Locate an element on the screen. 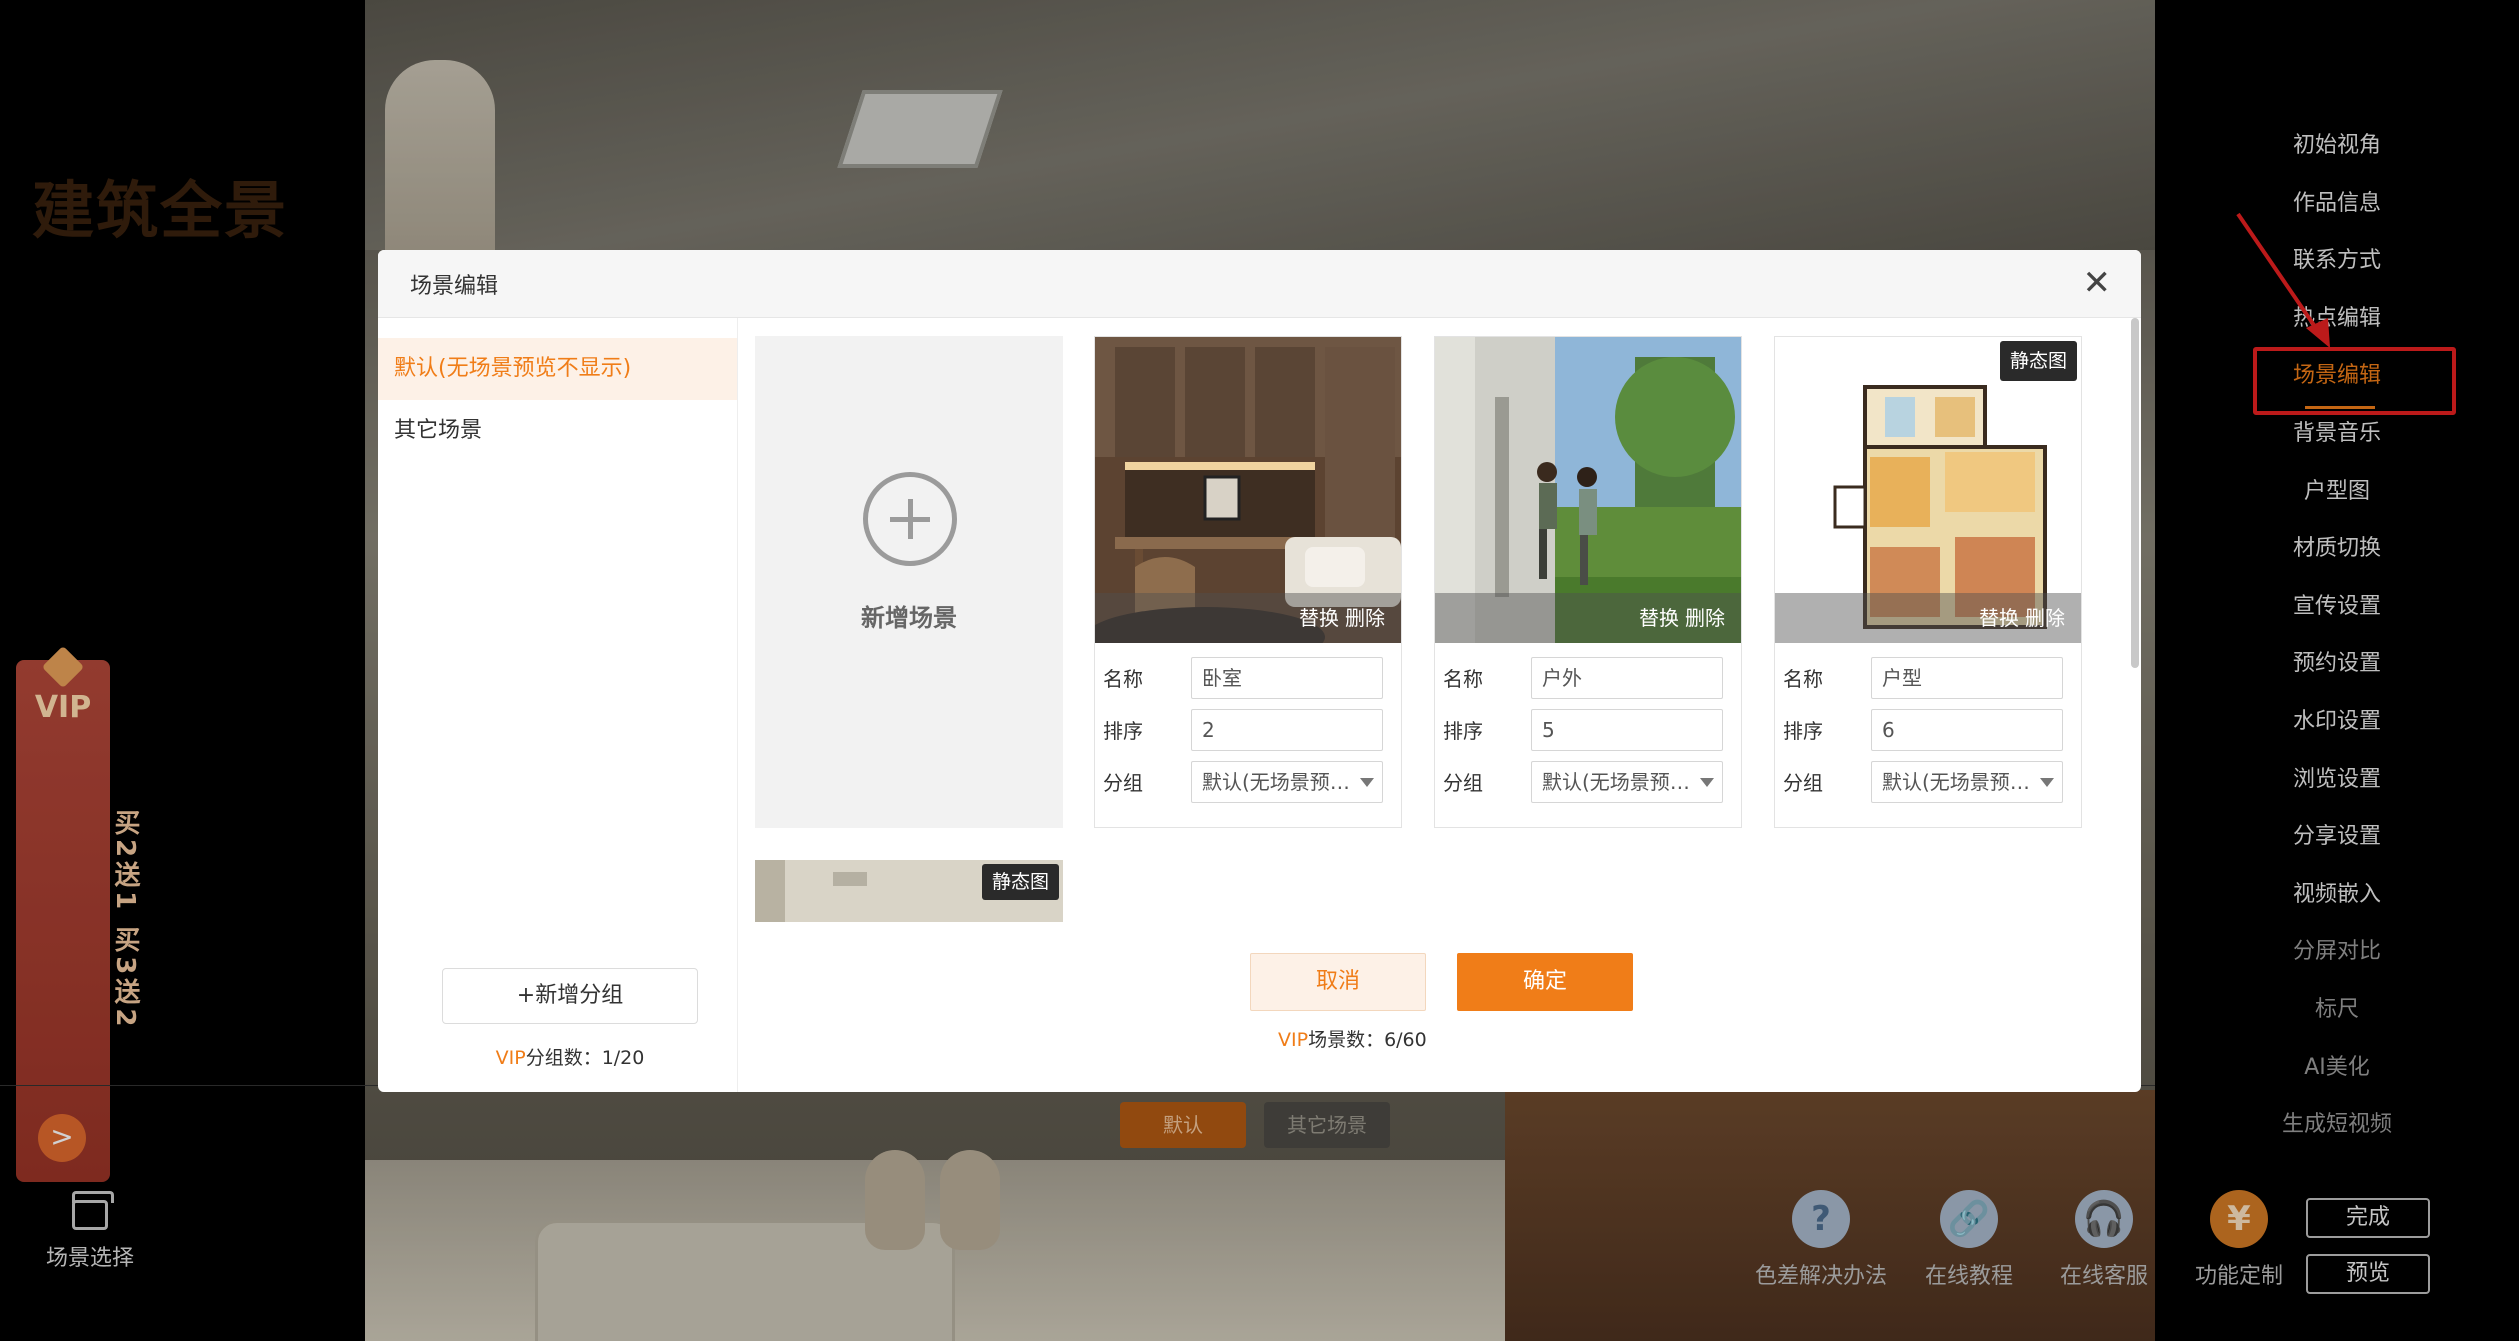  name-field-row: 名称 卧室 is located at coordinates (1248, 679).